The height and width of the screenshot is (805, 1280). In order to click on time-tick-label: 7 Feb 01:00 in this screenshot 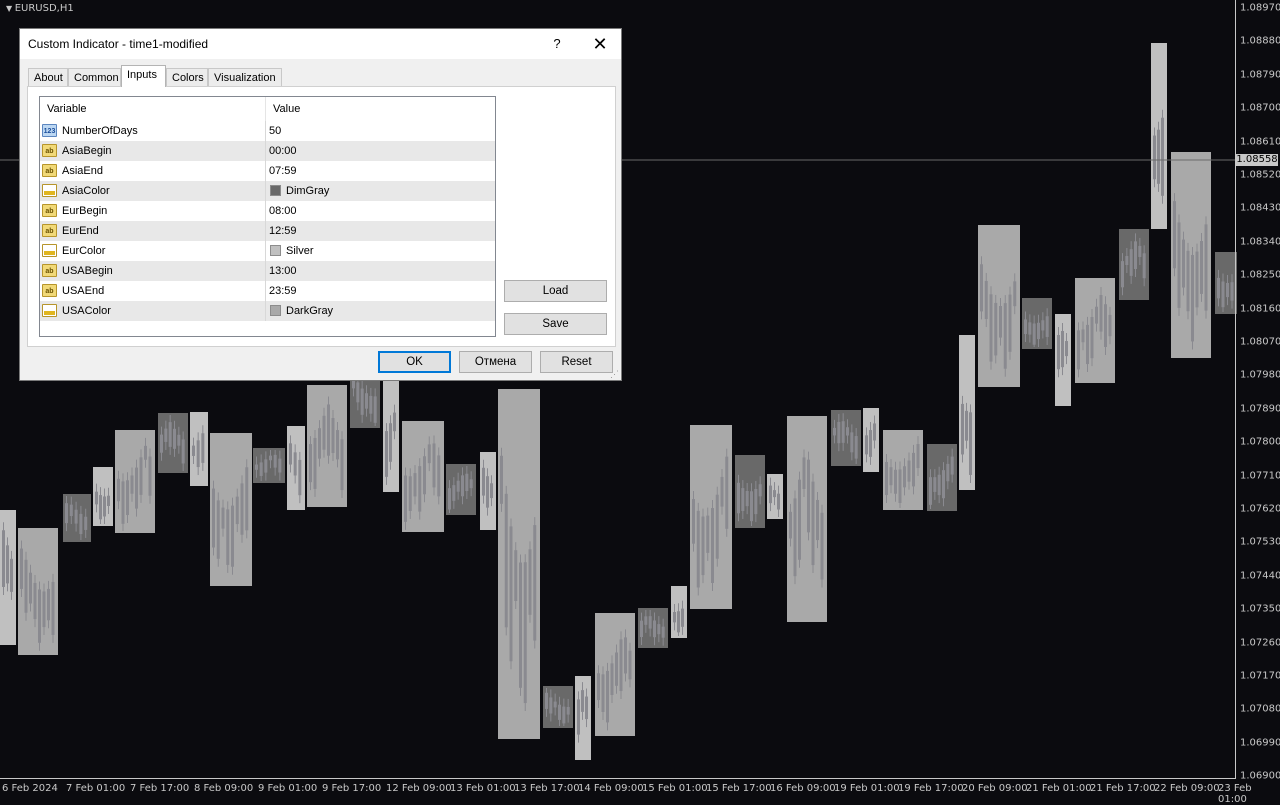, I will do `click(96, 788)`.